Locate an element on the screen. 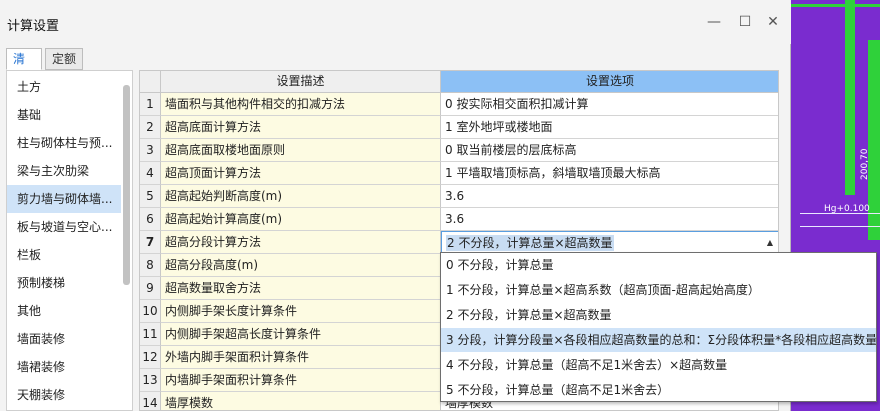  row-number: 11 is located at coordinates (150, 334).